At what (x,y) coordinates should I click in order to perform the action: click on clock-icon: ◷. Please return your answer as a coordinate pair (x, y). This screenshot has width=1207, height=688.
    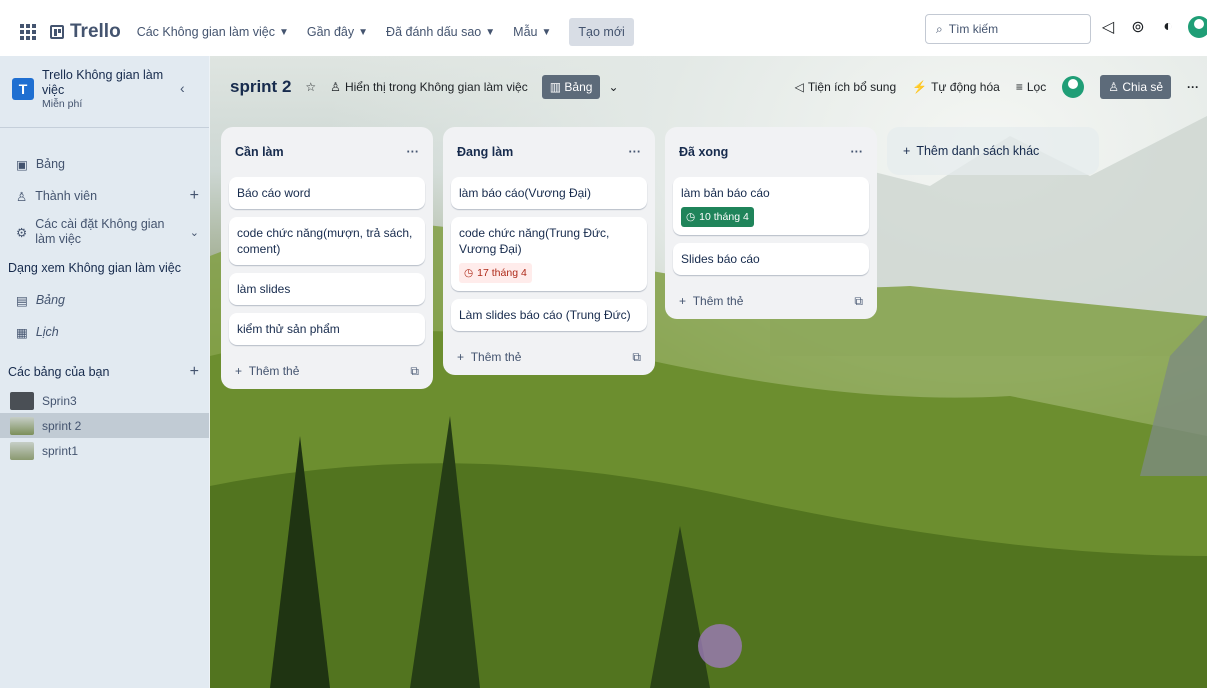
    Looking at the image, I should click on (469, 273).